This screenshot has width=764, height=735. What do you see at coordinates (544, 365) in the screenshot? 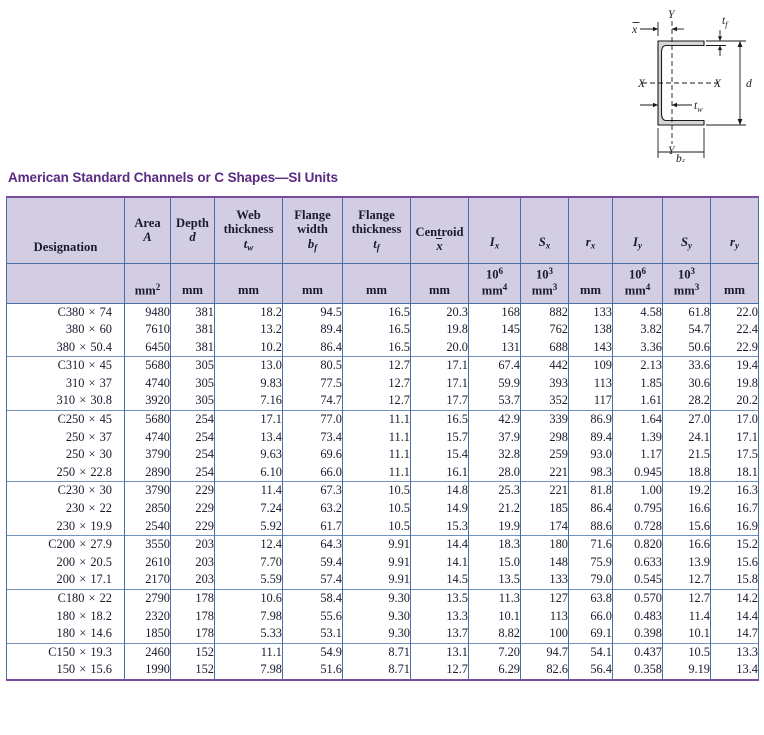
I see `cell-Sx: 442` at bounding box center [544, 365].